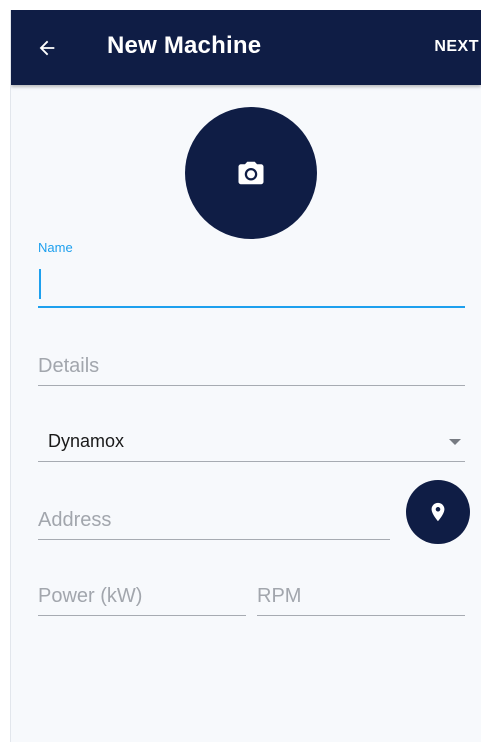 This screenshot has height=742, width=484. What do you see at coordinates (251, 307) in the screenshot?
I see `name-field-underline` at bounding box center [251, 307].